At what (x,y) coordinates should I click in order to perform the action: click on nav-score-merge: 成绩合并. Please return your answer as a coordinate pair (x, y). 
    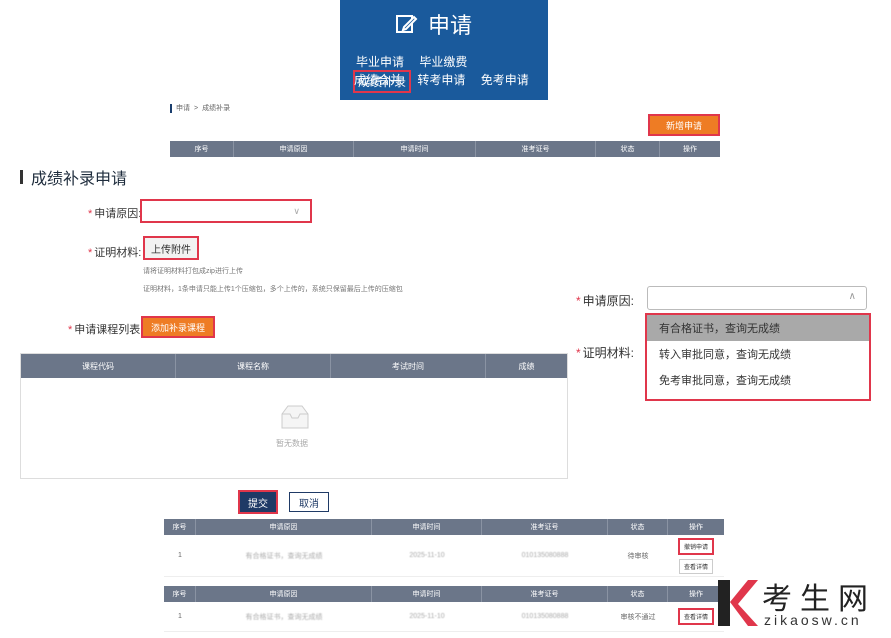
    Looking at the image, I should click on (378, 79).